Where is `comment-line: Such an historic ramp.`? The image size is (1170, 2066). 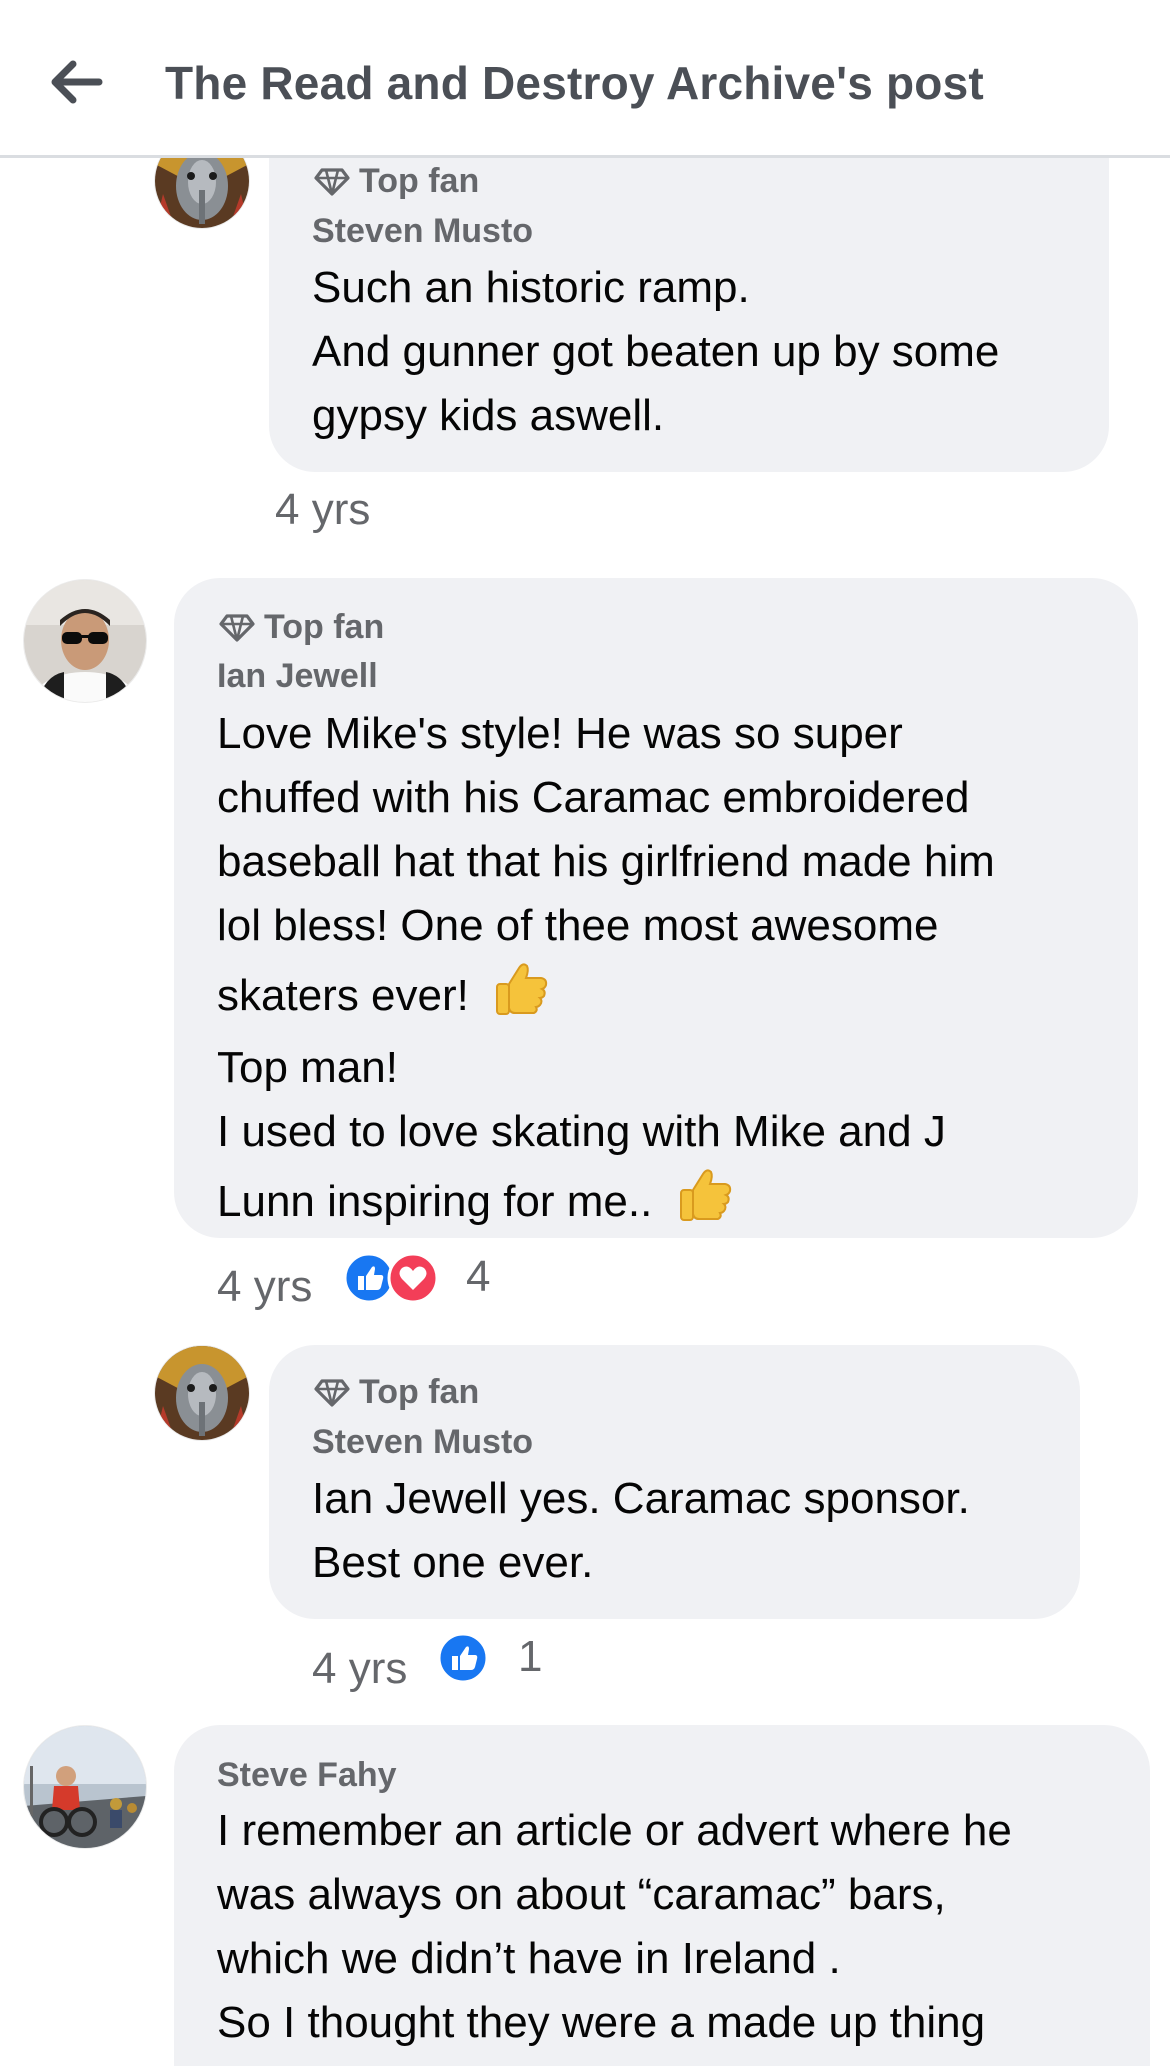
comment-line: Such an historic ramp. is located at coordinates (531, 287).